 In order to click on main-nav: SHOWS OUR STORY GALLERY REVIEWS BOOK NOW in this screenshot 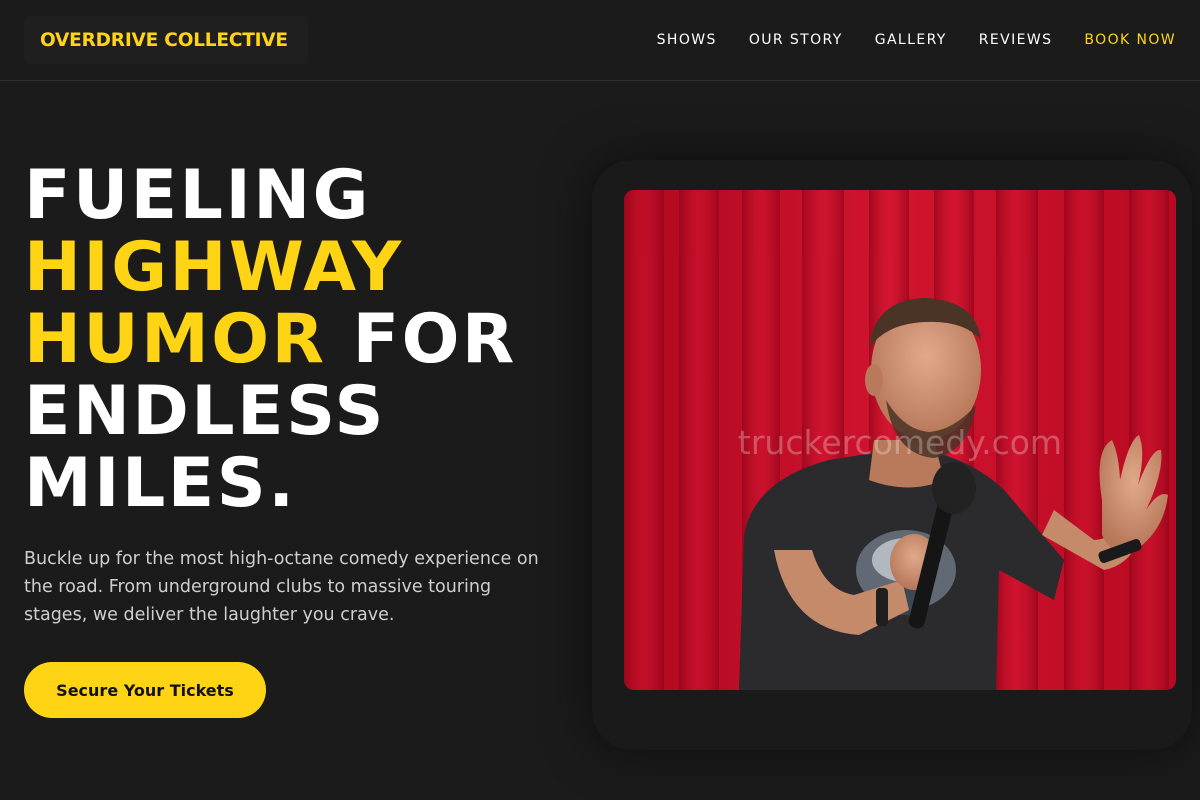, I will do `click(916, 40)`.